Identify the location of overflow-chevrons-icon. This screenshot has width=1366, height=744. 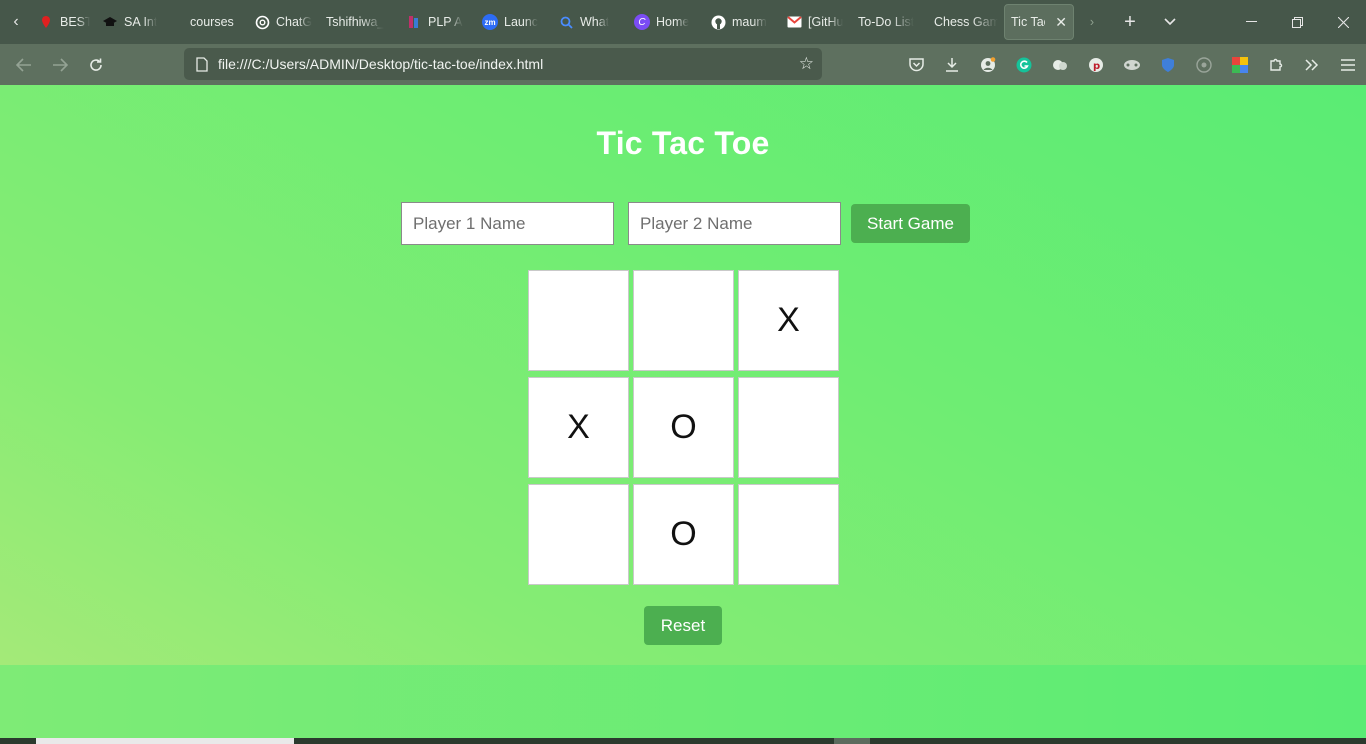
(1312, 65).